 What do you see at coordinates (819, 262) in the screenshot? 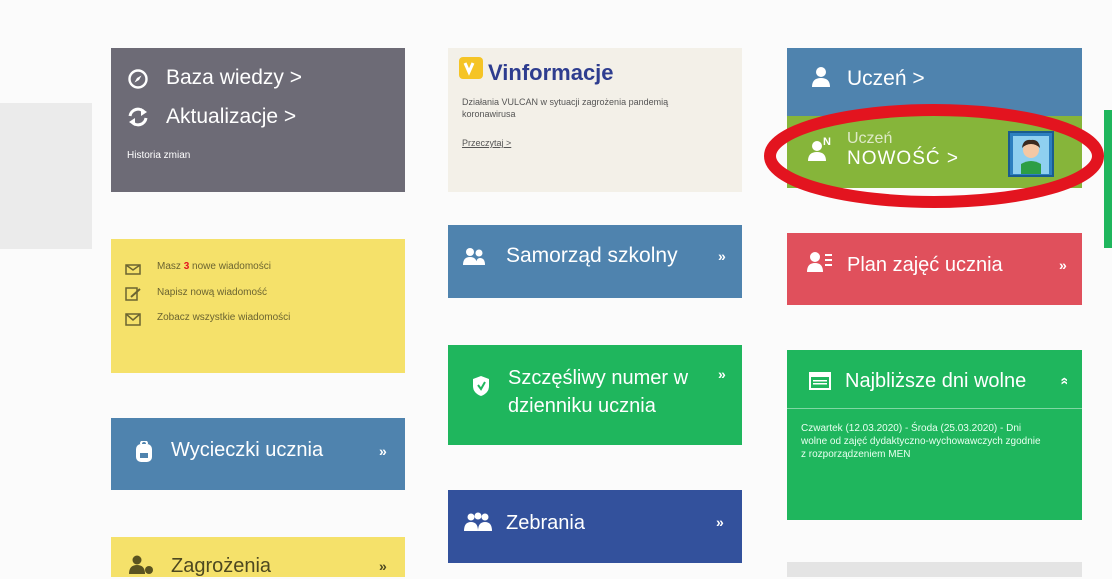
I see `schedule-icon` at bounding box center [819, 262].